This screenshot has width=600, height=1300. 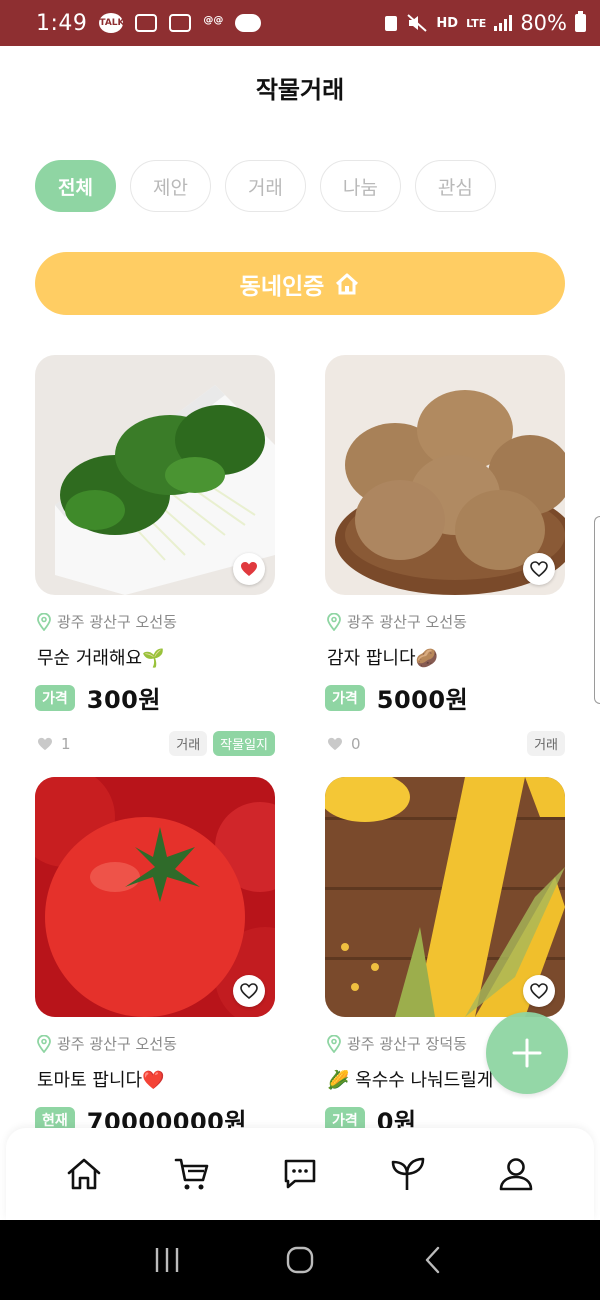 What do you see at coordinates (155, 475) in the screenshot?
I see `post-image-sprouts` at bounding box center [155, 475].